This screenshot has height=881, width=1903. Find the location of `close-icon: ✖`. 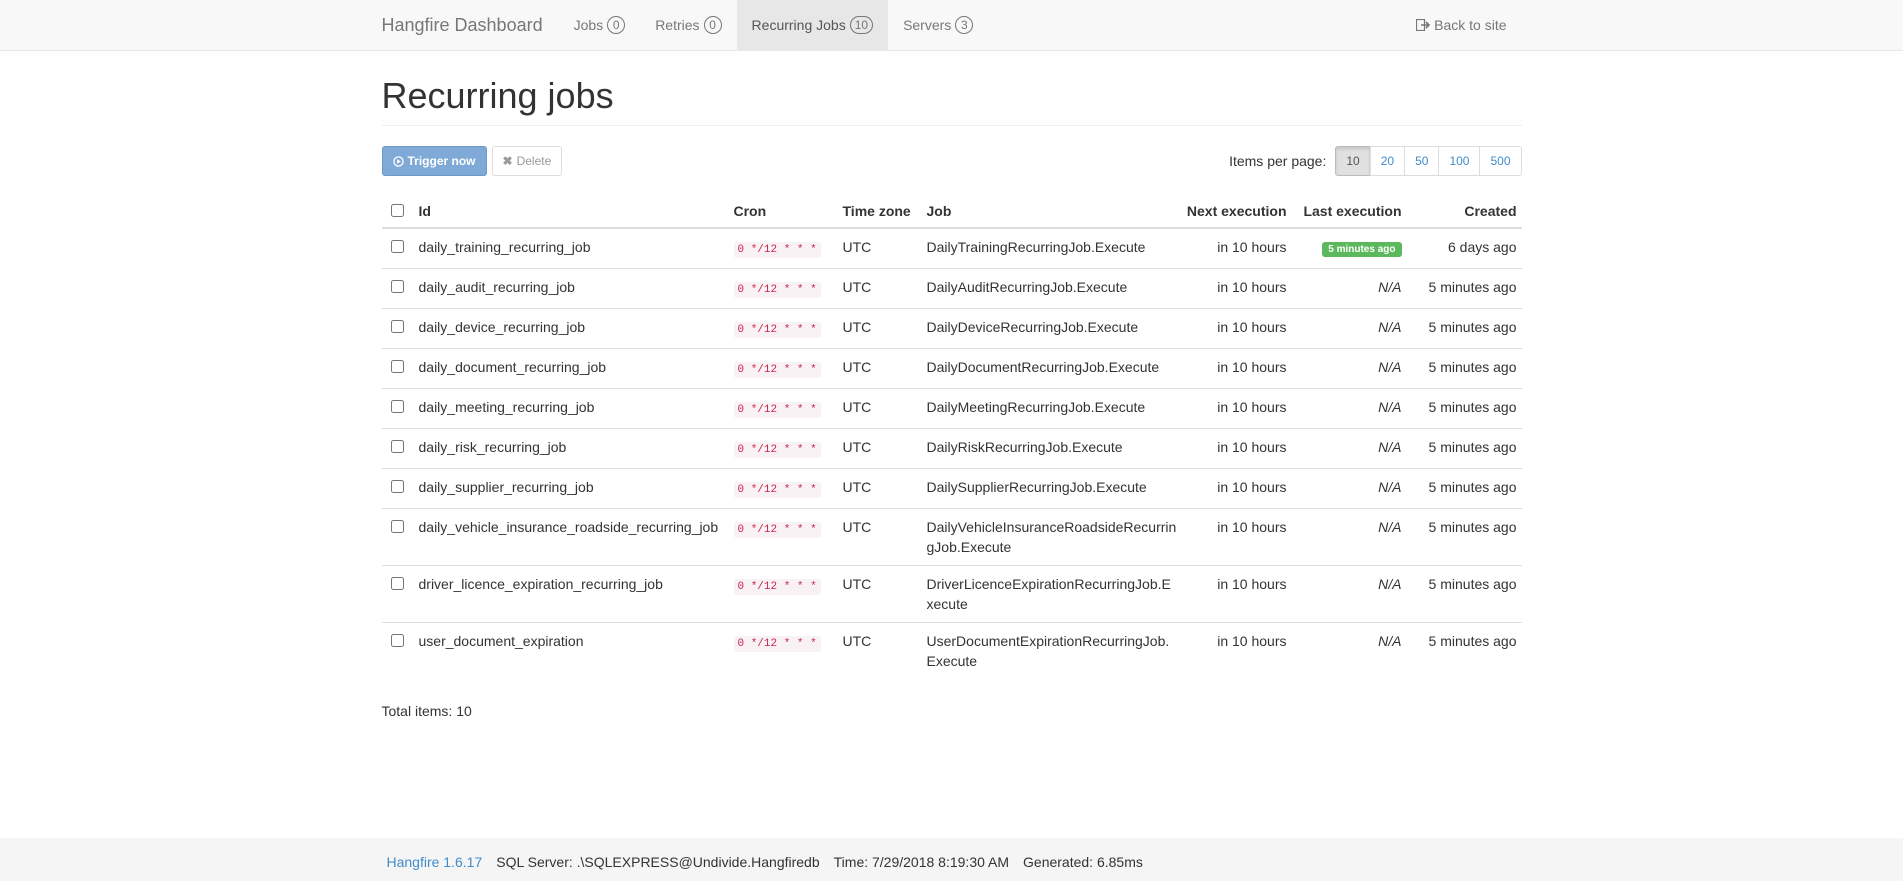

close-icon: ✖ is located at coordinates (507, 161).